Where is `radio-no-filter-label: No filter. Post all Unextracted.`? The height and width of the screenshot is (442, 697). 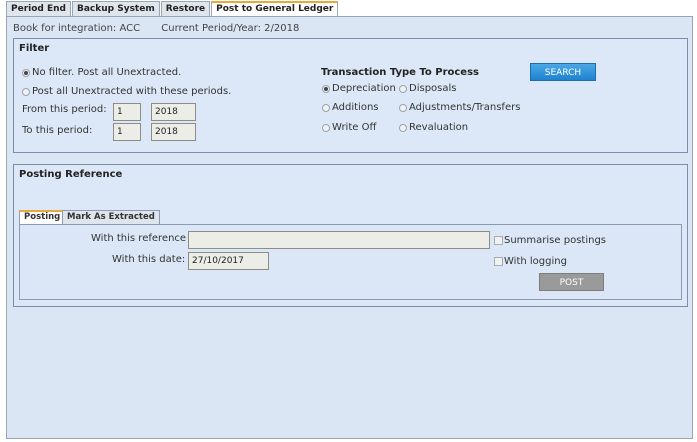 radio-no-filter-label: No filter. Post all Unextracted. is located at coordinates (107, 72).